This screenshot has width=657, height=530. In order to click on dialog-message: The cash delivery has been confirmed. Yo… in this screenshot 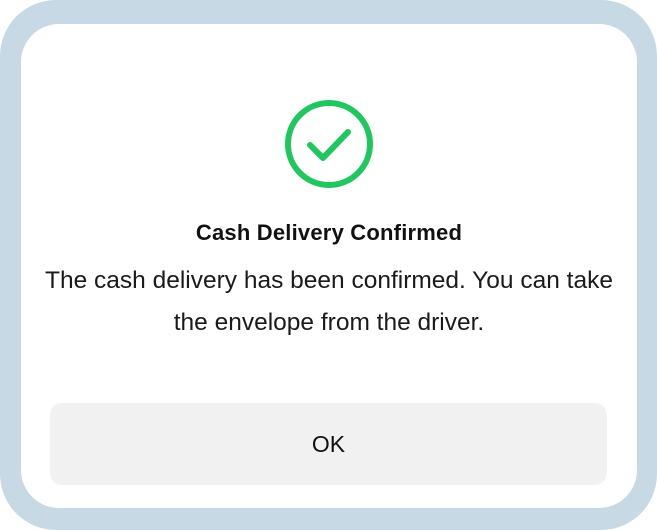, I will do `click(329, 301)`.